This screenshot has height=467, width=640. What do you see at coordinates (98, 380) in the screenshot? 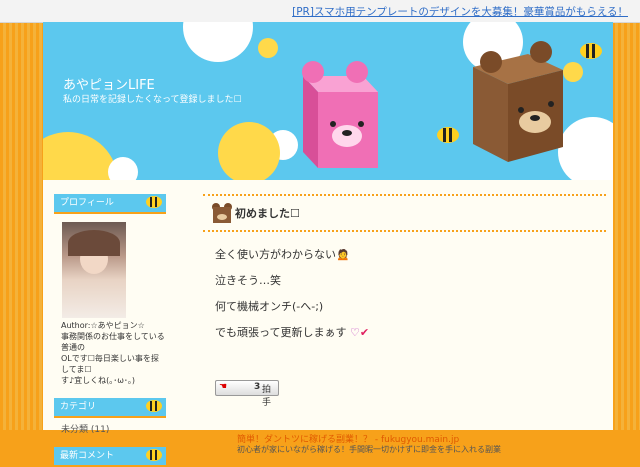
I see `profile-description-line: す♪宜しくね(｡･ω･｡)` at bounding box center [98, 380].